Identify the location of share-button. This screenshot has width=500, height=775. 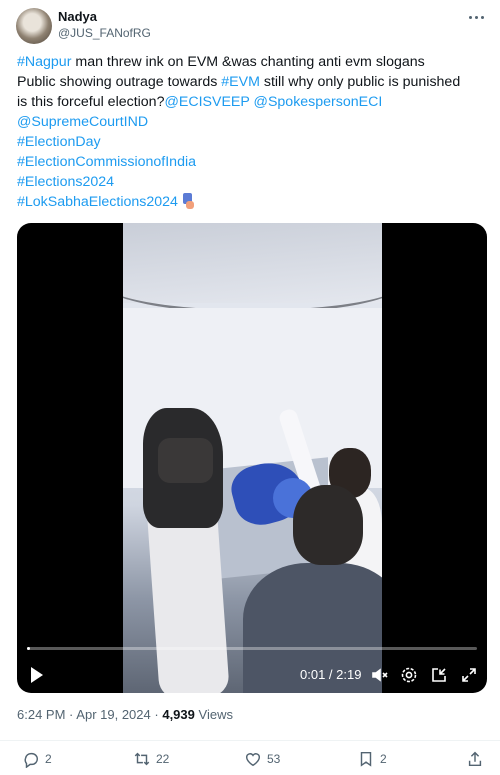
(475, 759).